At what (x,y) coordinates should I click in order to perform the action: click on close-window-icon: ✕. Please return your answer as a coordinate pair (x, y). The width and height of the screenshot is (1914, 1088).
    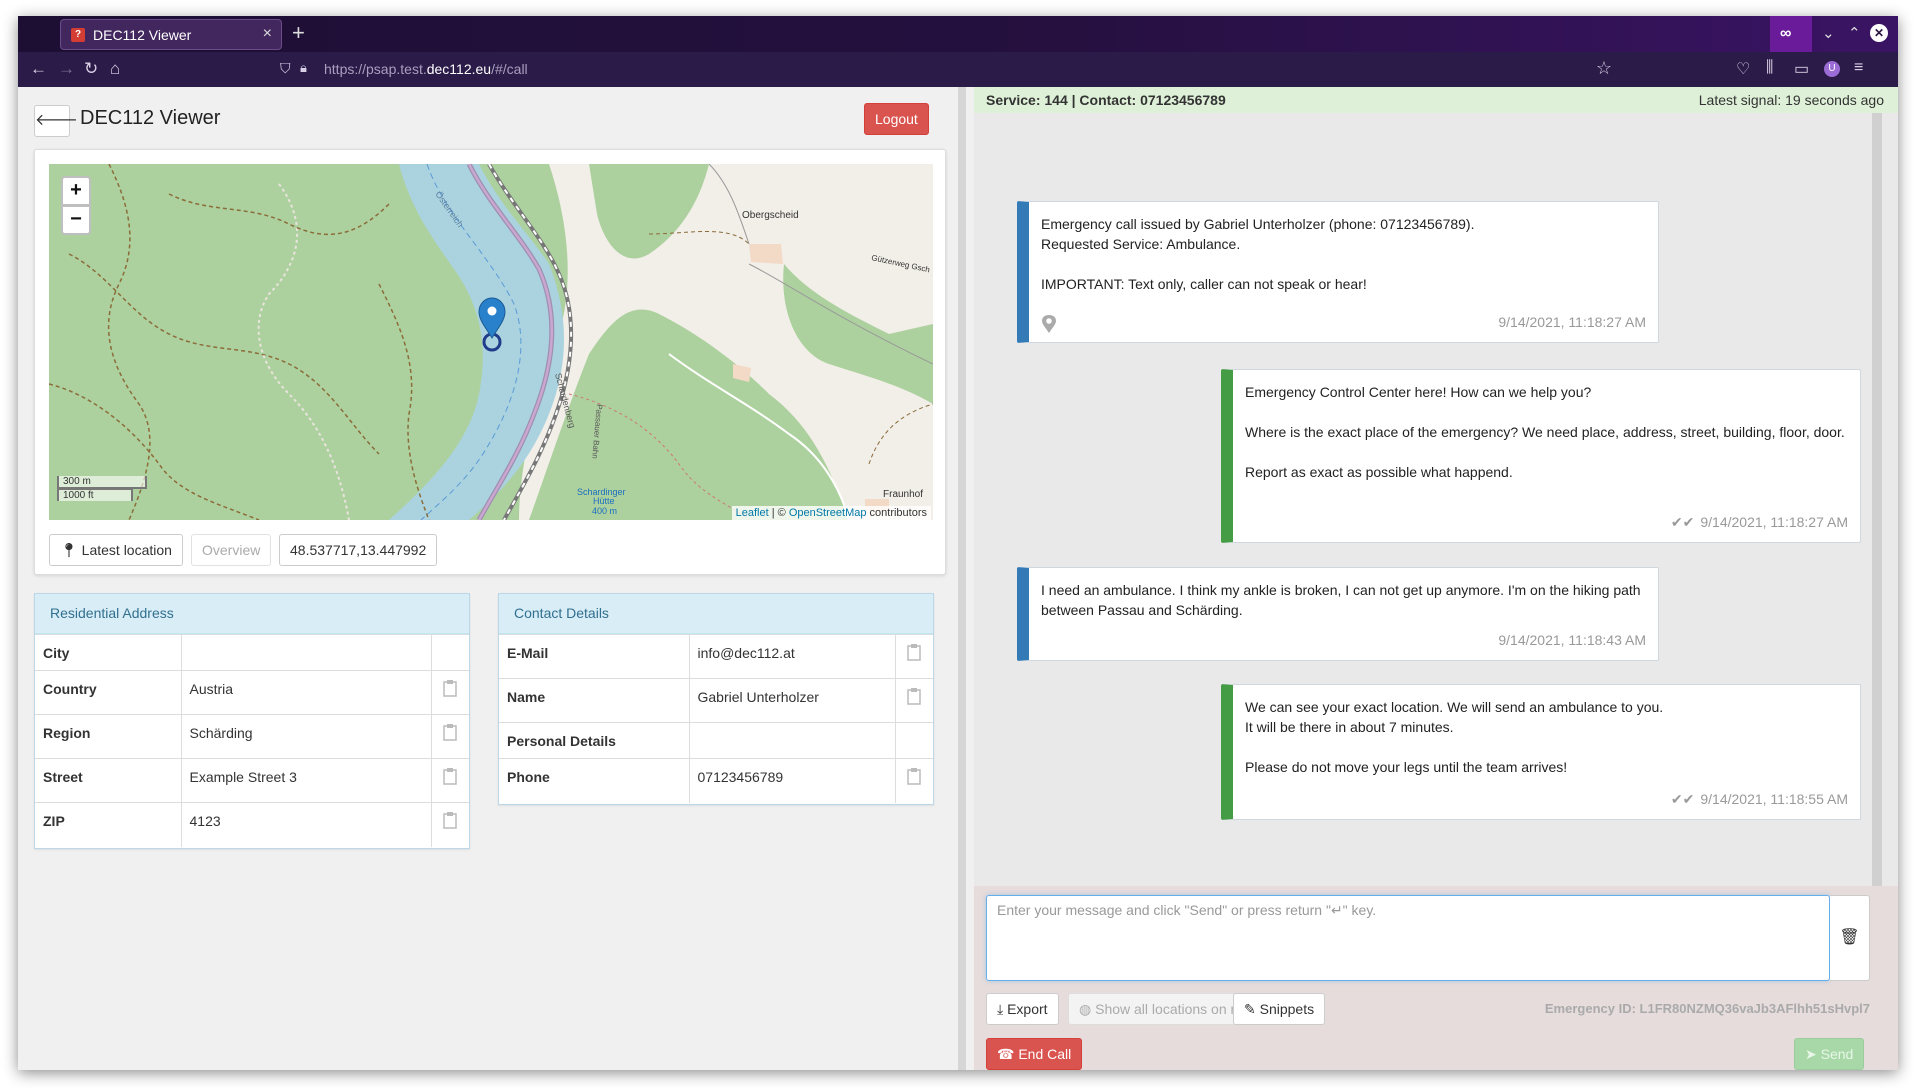
    Looking at the image, I should click on (1879, 33).